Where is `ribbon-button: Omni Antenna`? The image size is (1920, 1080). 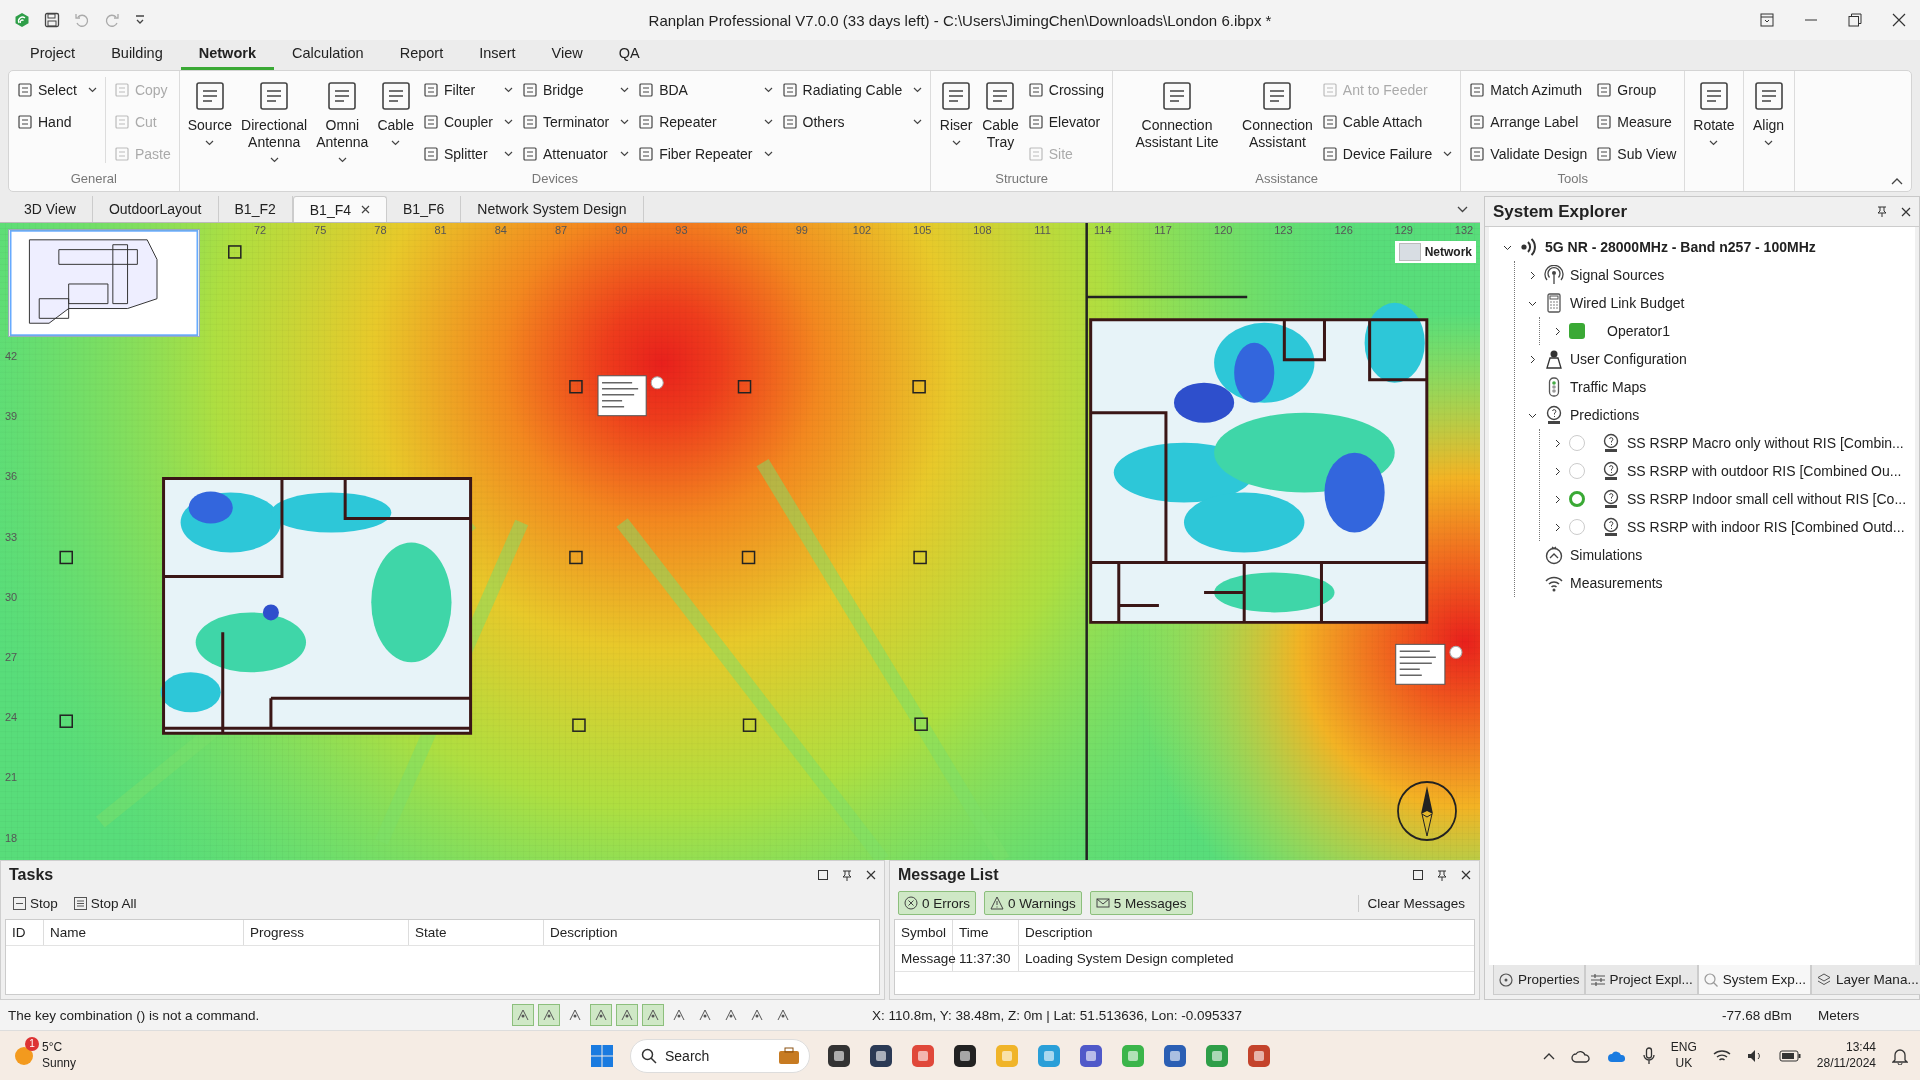 ribbon-button: Omni Antenna is located at coordinates (342, 121).